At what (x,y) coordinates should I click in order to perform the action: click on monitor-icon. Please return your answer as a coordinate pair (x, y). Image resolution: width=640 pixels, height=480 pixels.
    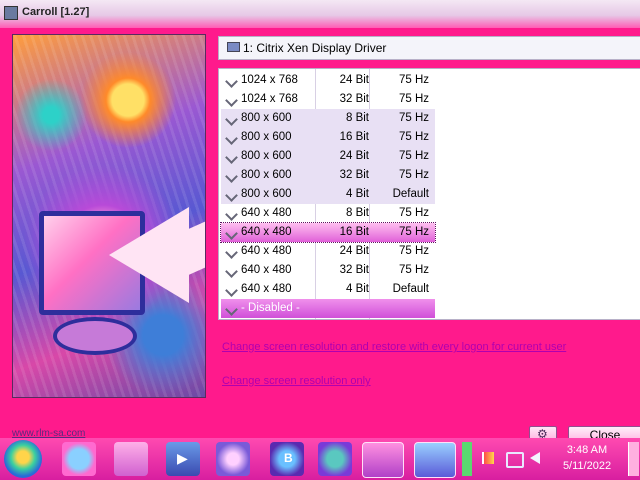
    Looking at the image, I should click on (233, 47).